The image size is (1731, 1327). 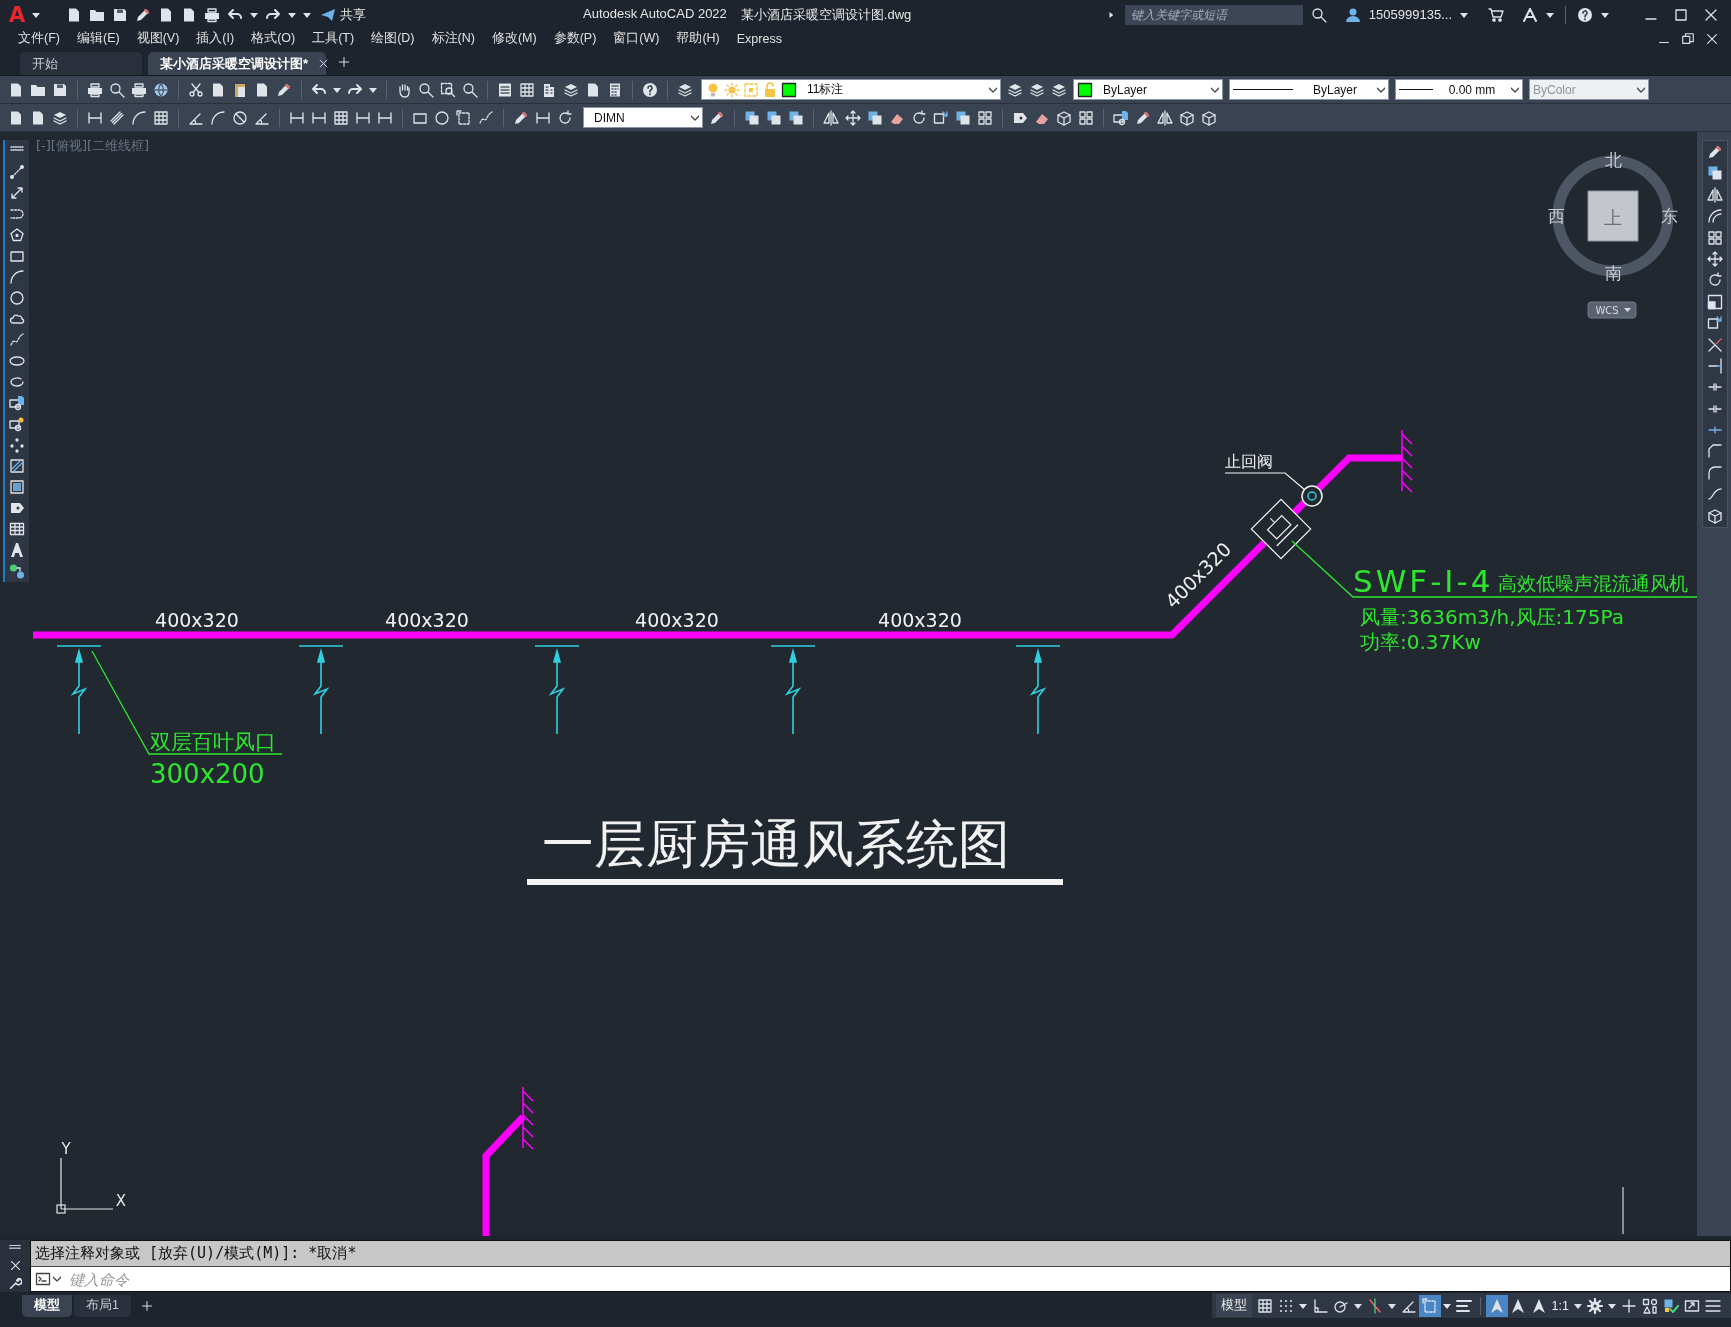 I want to click on layout-tab: 模型, so click(x=47, y=1305).